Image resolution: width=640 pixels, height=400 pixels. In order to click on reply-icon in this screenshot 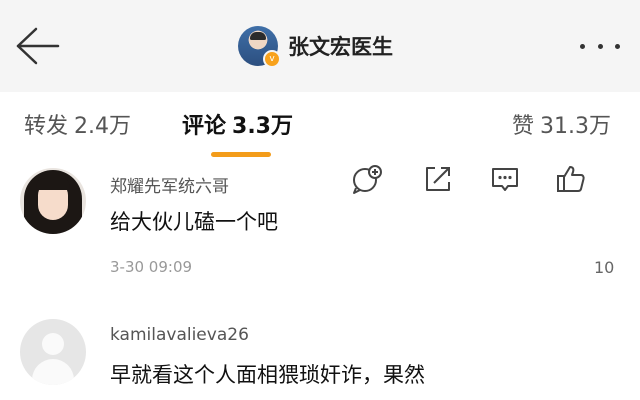, I will do `click(367, 179)`.